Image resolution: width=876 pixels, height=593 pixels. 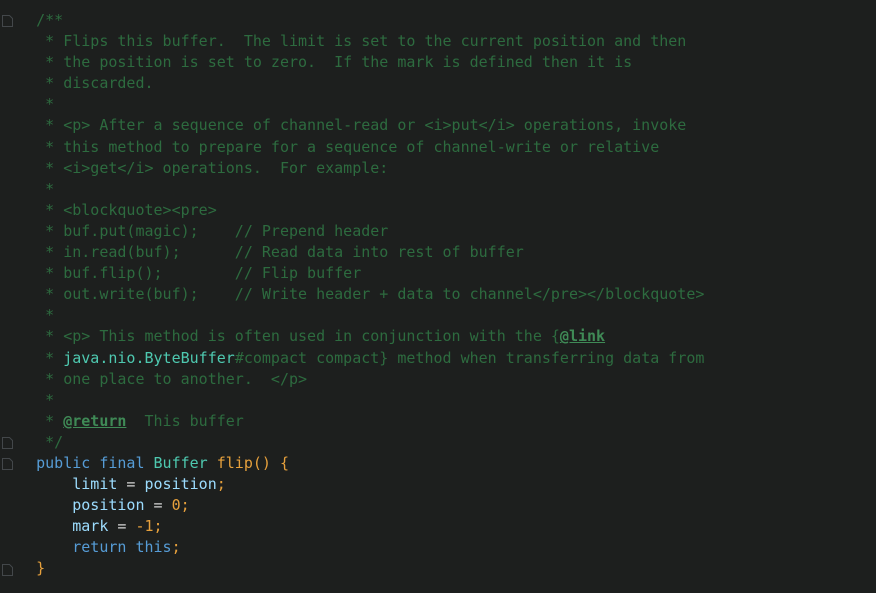 What do you see at coordinates (54, 441) in the screenshot?
I see `code-token: */` at bounding box center [54, 441].